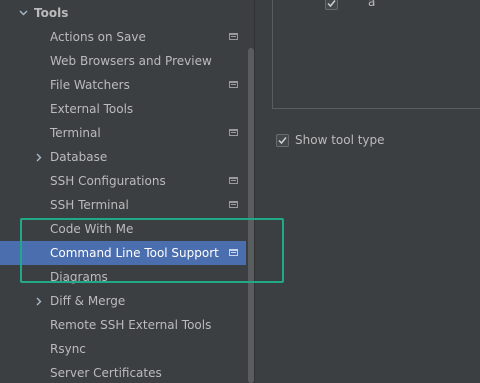  Describe the element at coordinates (131, 61) in the screenshot. I see `tree-item-label: Web Browsers and Preview` at that location.